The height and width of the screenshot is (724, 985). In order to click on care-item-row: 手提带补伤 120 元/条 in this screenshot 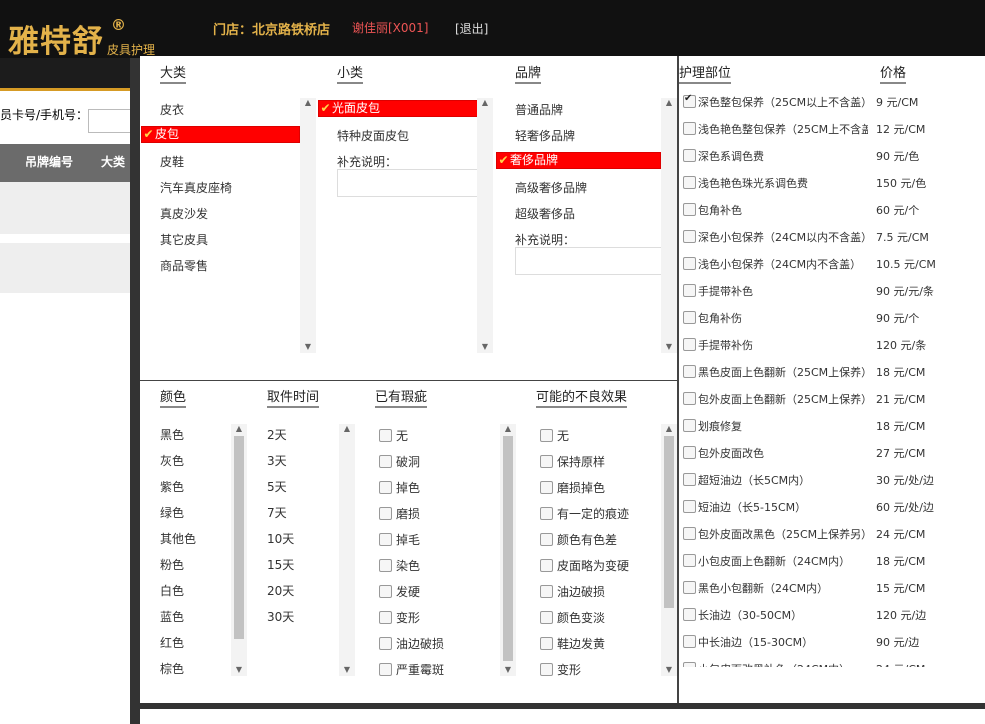, I will do `click(832, 346)`.